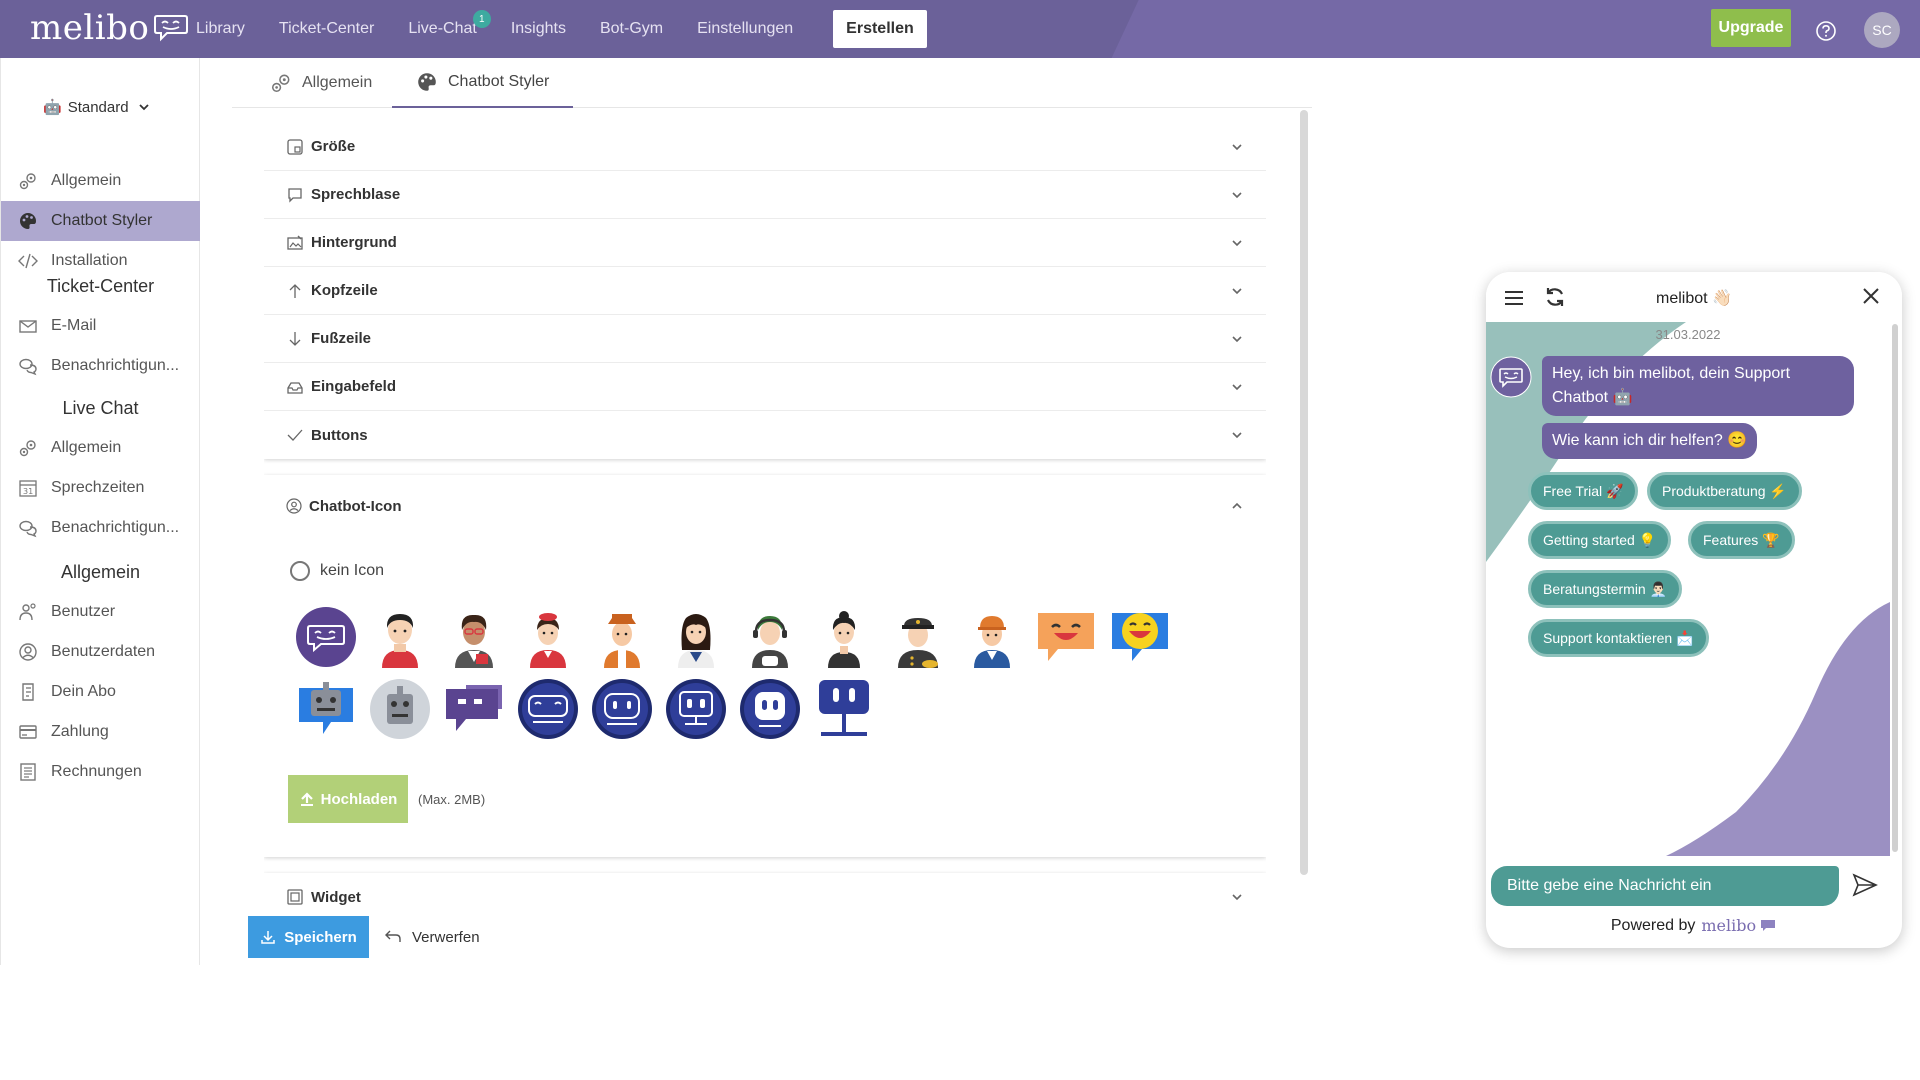 The height and width of the screenshot is (1080, 1920). I want to click on accordion-buttons: Buttons, so click(765, 435).